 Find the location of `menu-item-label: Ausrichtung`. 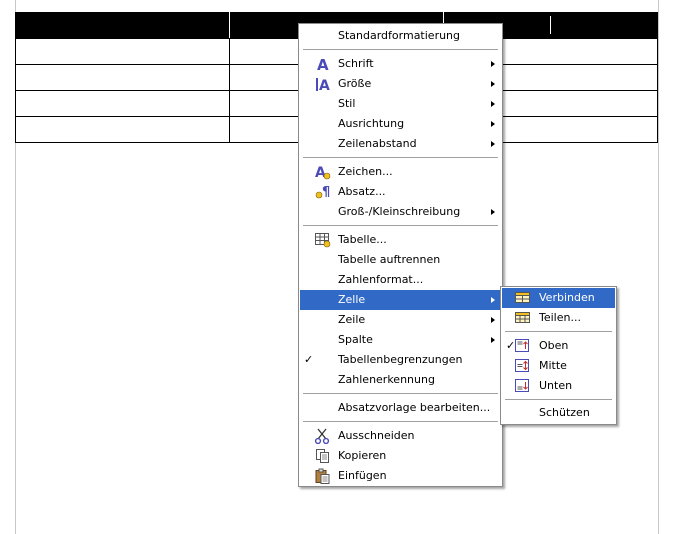

menu-item-label: Ausrichtung is located at coordinates (371, 123).